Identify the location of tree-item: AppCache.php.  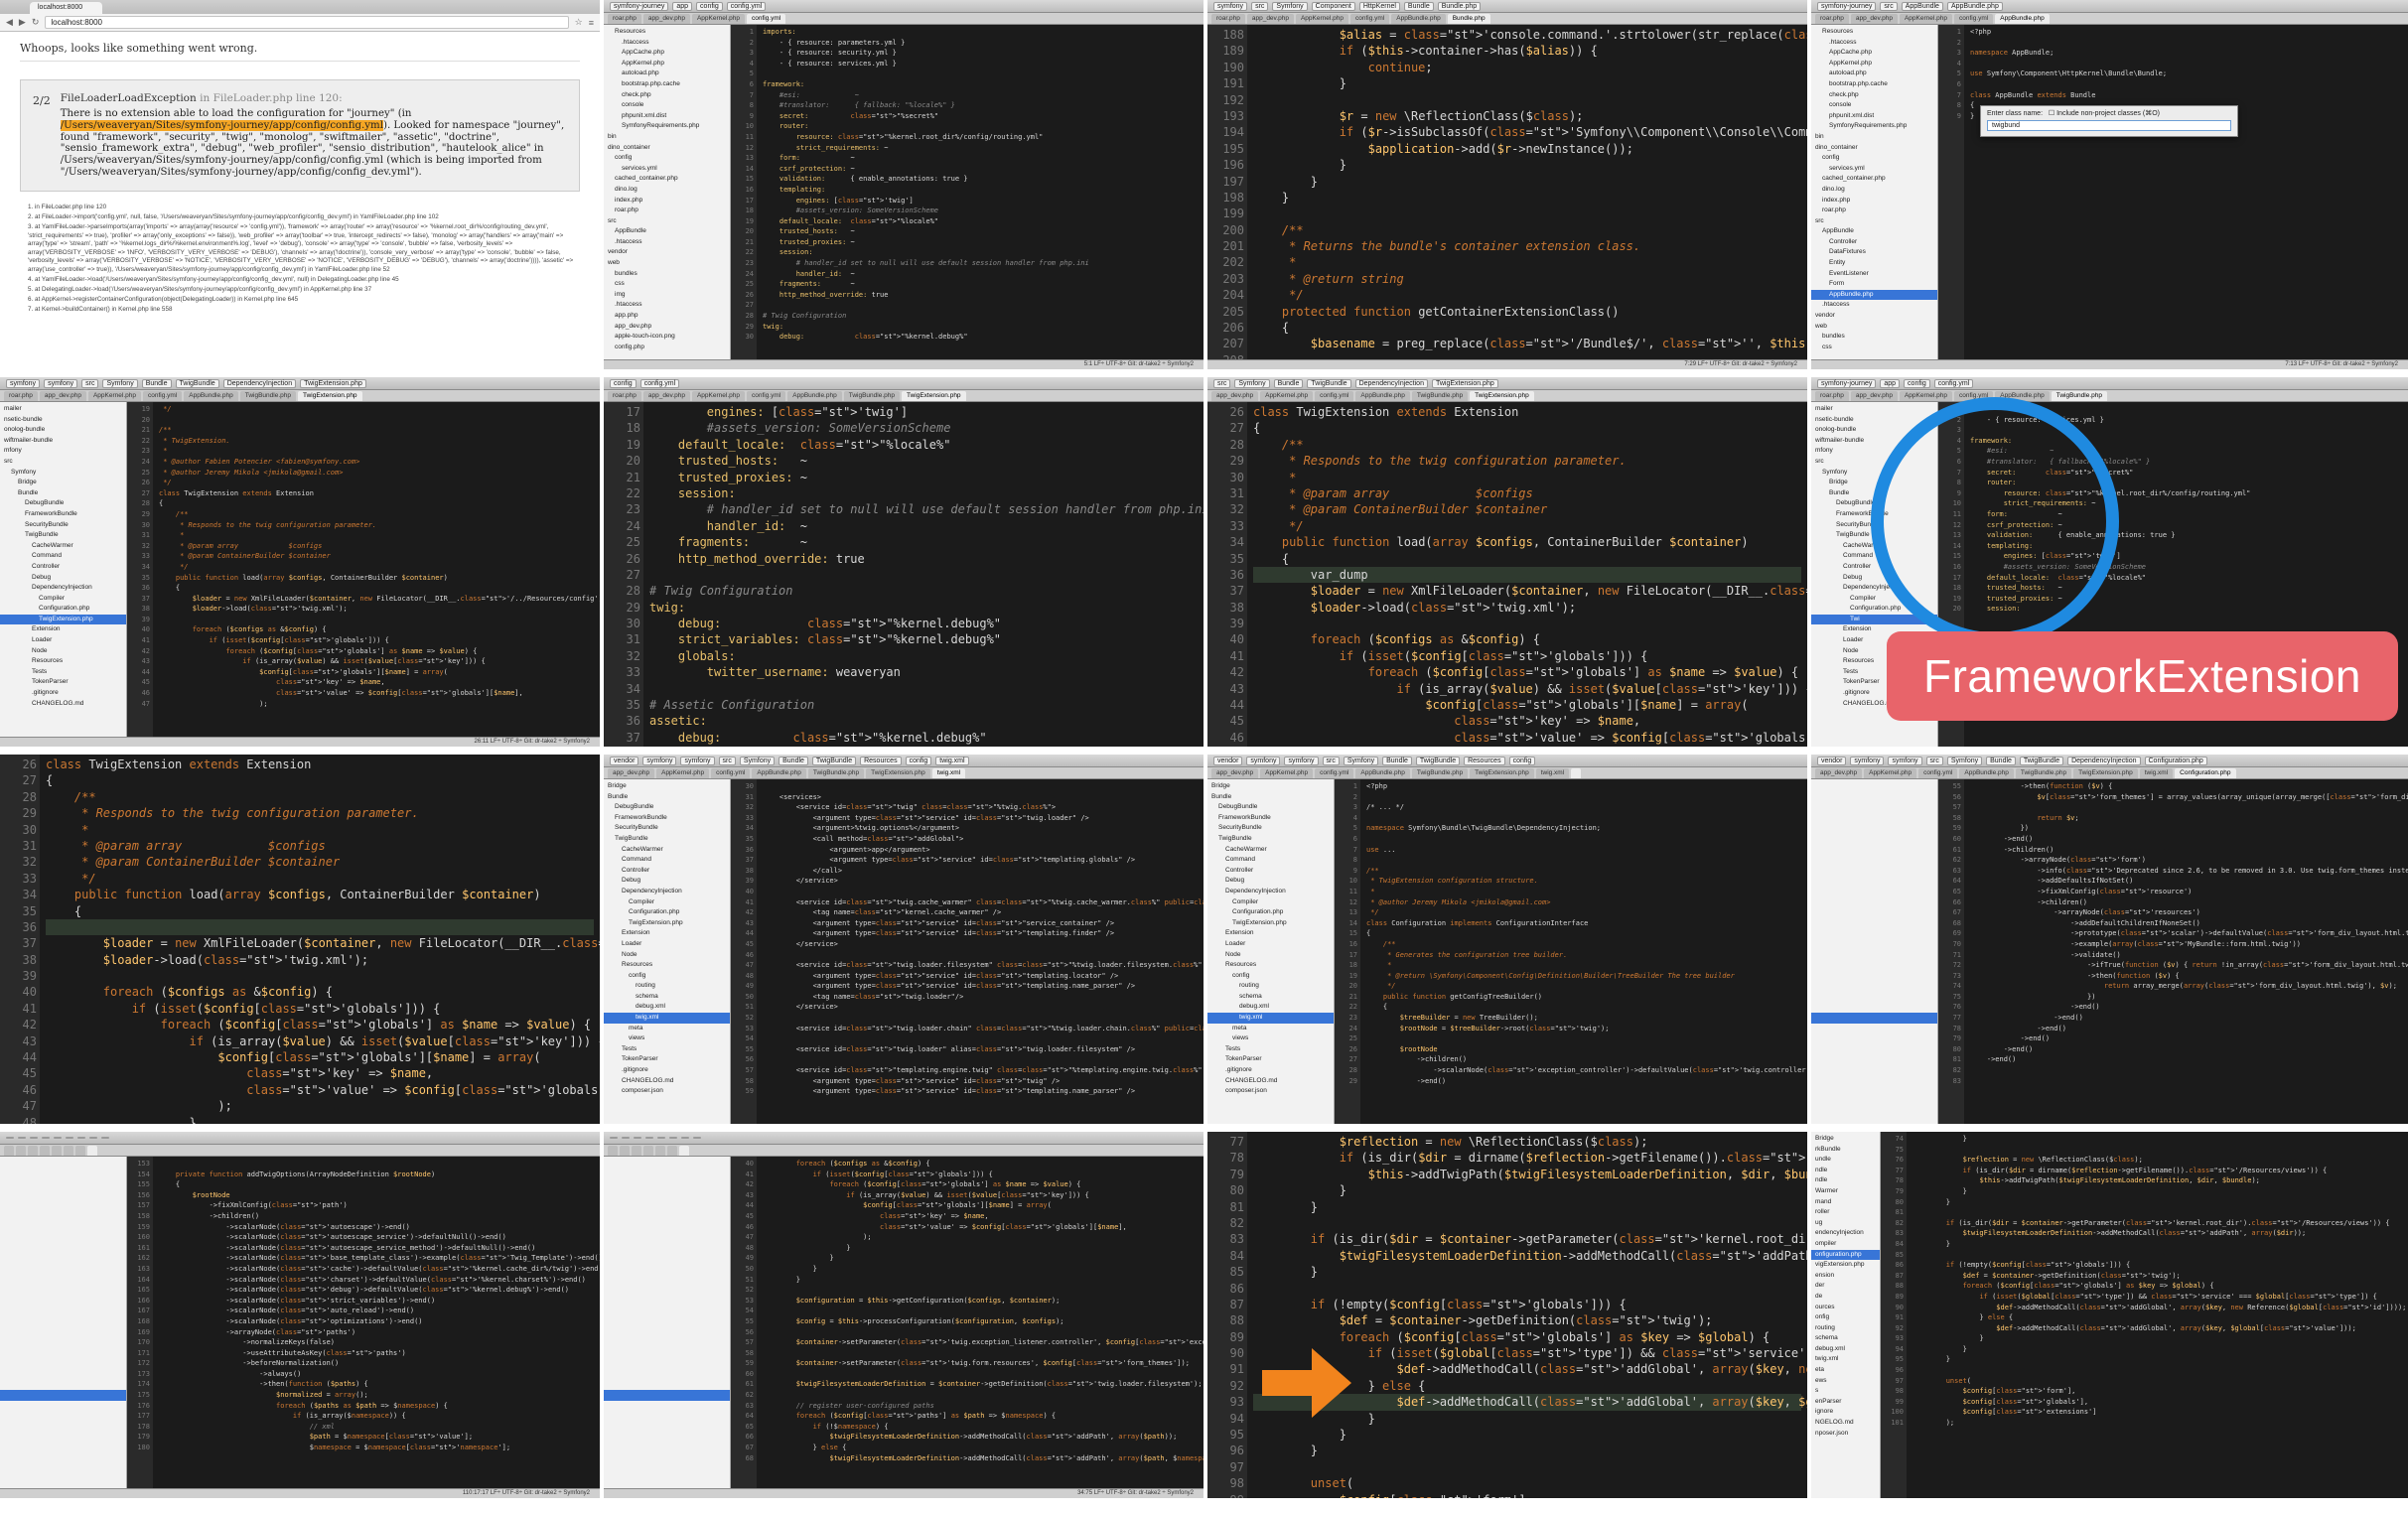
(667, 53).